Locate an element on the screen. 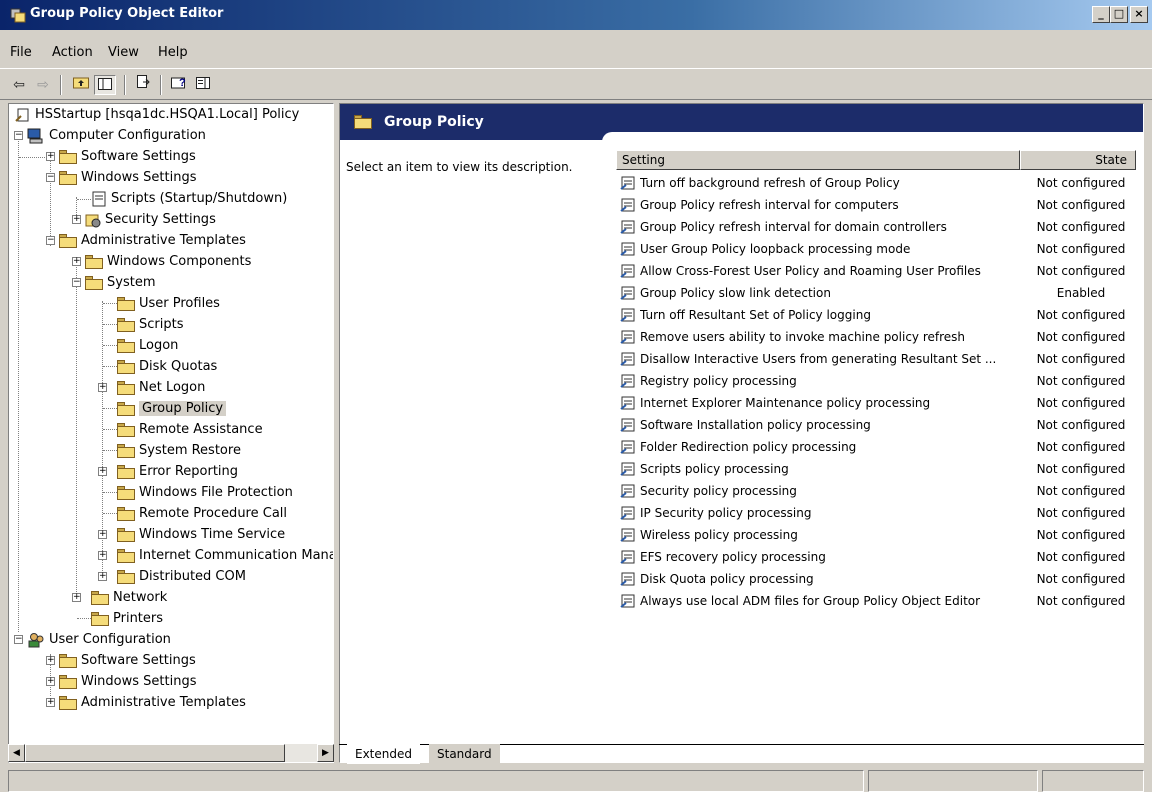 The width and height of the screenshot is (1152, 792). column-header-setting: Setting is located at coordinates (818, 160).